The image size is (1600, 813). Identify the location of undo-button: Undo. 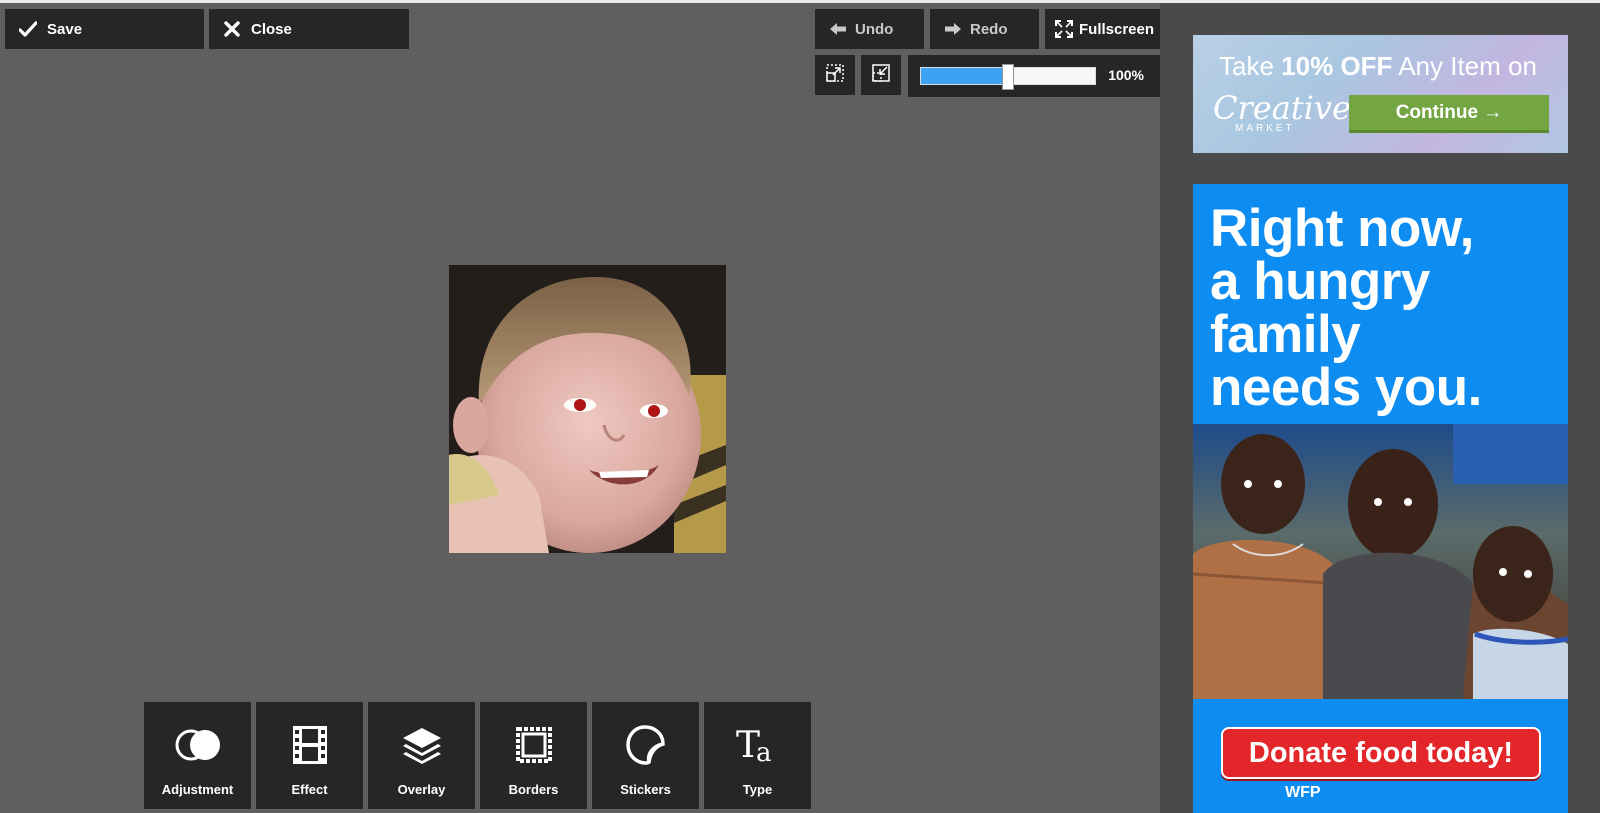
(869, 29).